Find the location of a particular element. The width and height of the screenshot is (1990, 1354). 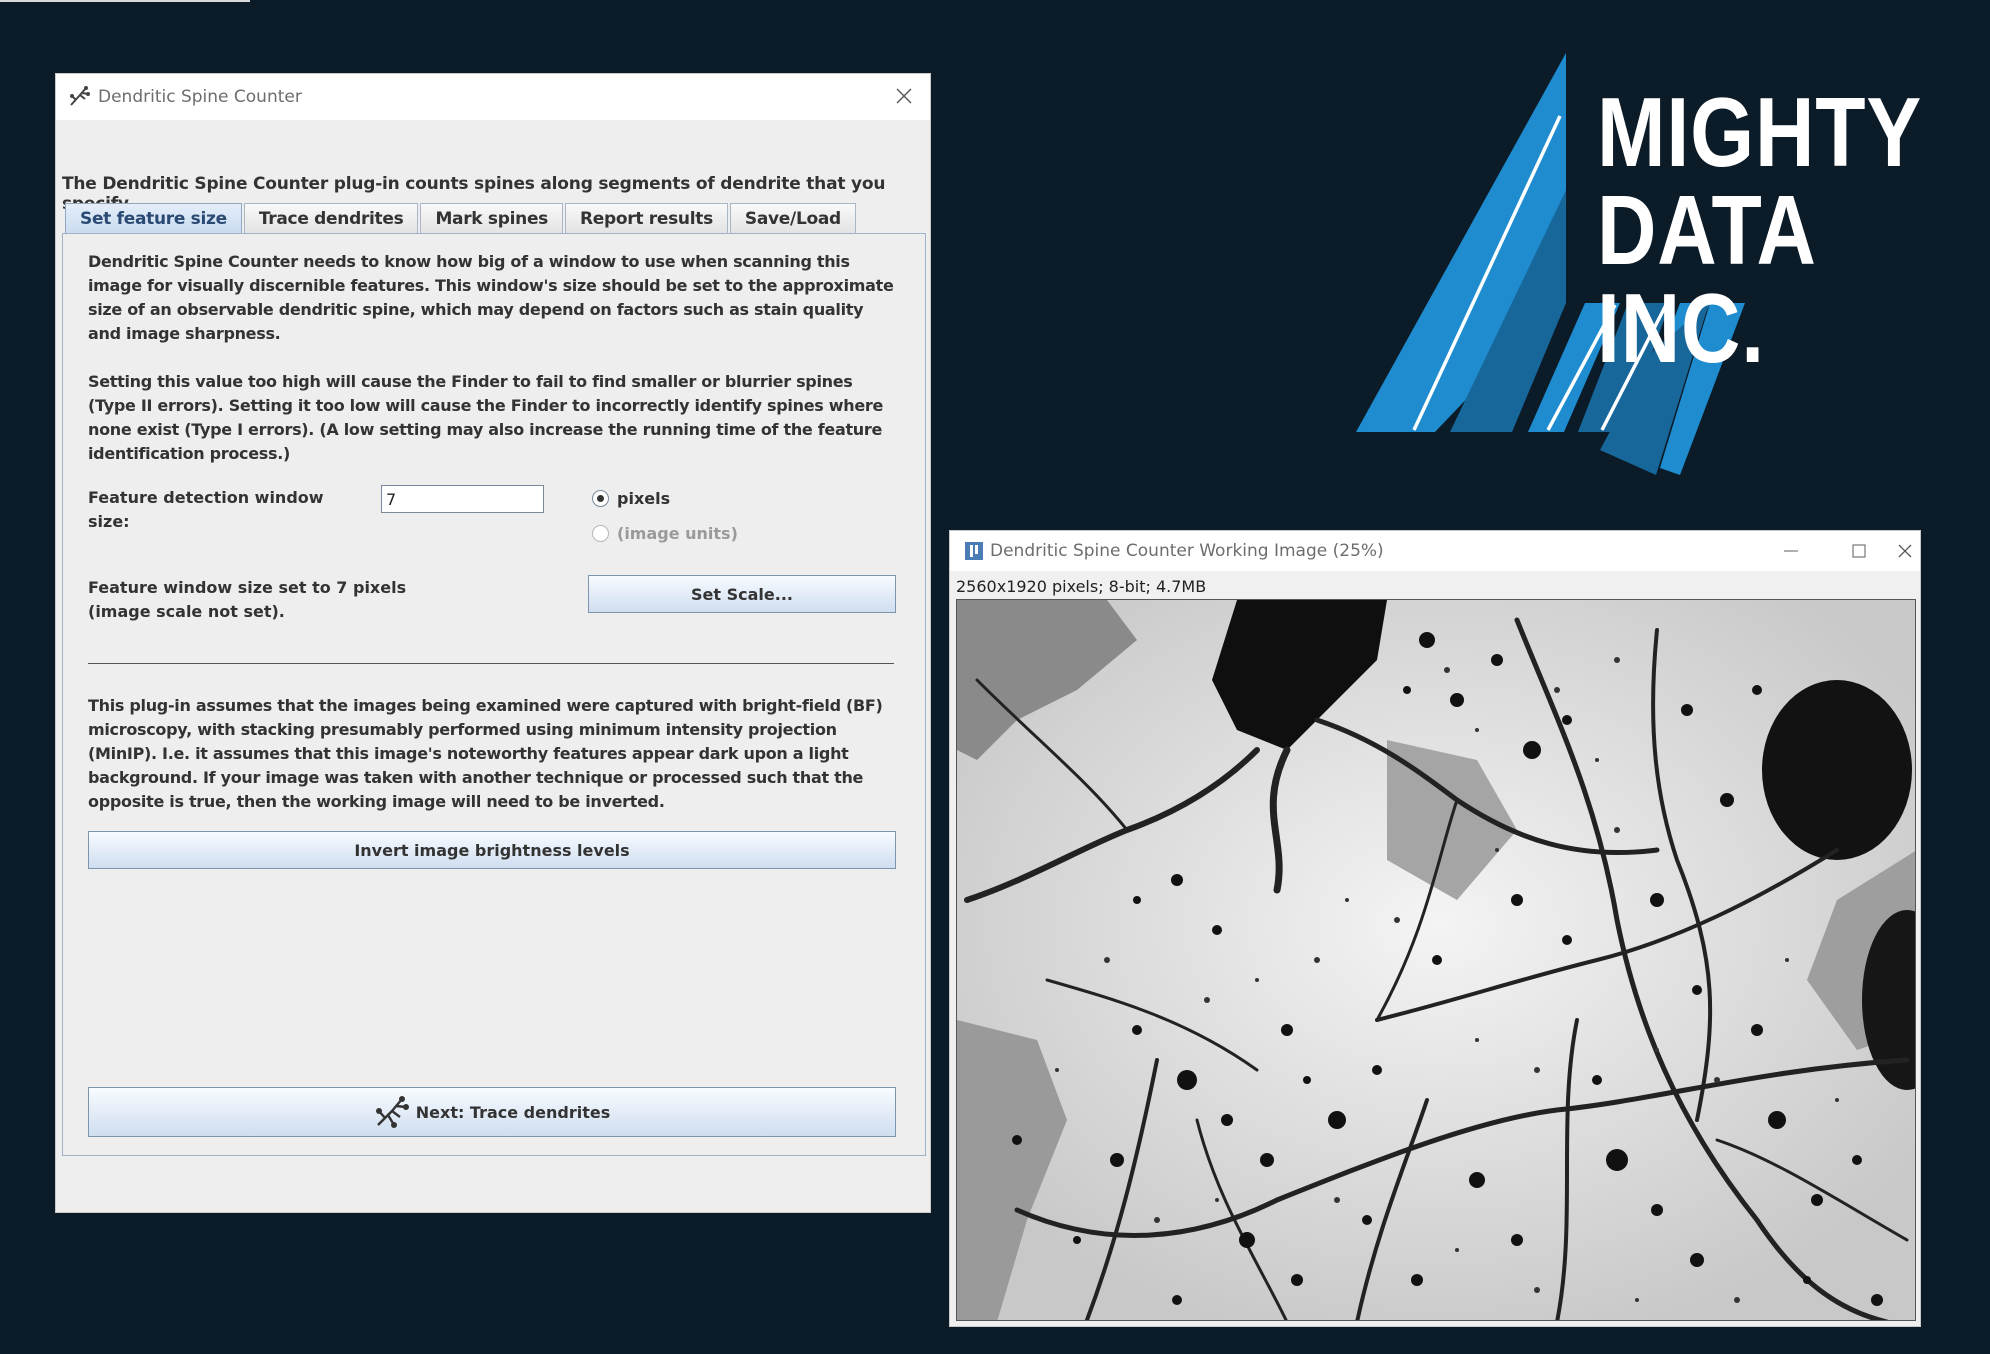

imagej-icon is located at coordinates (974, 551).